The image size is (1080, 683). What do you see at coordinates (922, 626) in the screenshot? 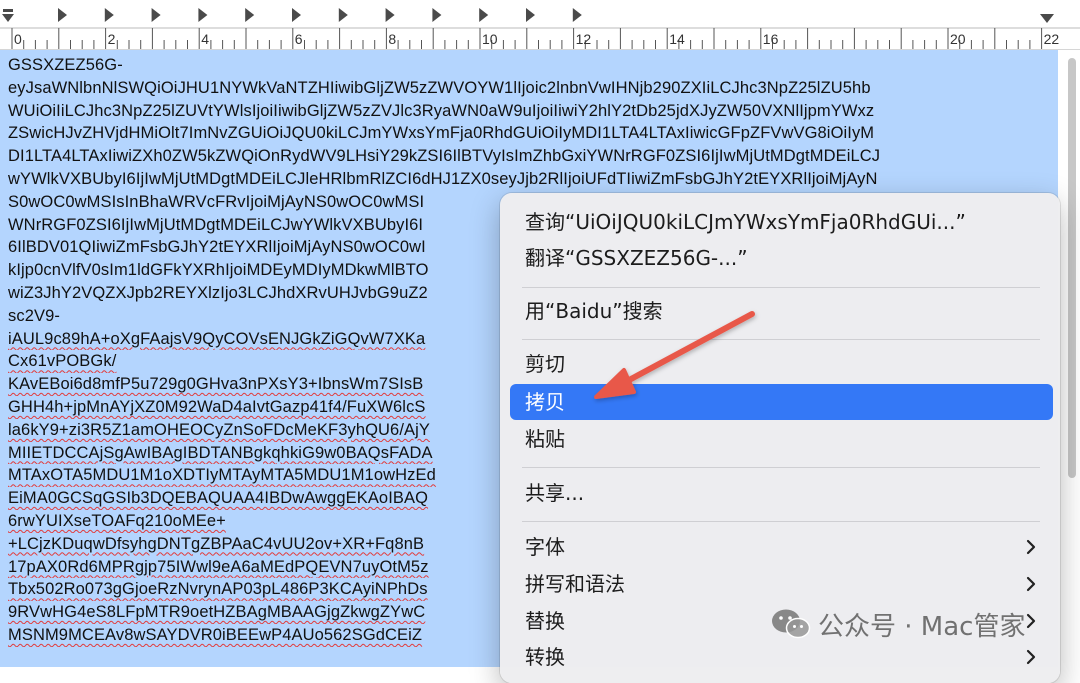
I see `watermark-text: 公众号 · Mac管家` at bounding box center [922, 626].